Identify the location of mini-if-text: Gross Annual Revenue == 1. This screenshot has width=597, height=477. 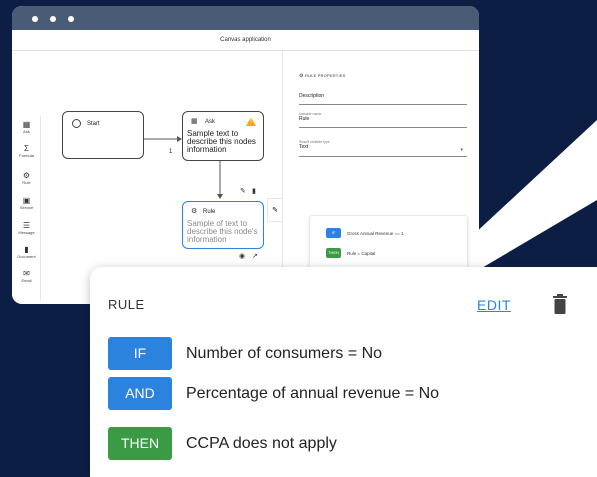
(375, 233).